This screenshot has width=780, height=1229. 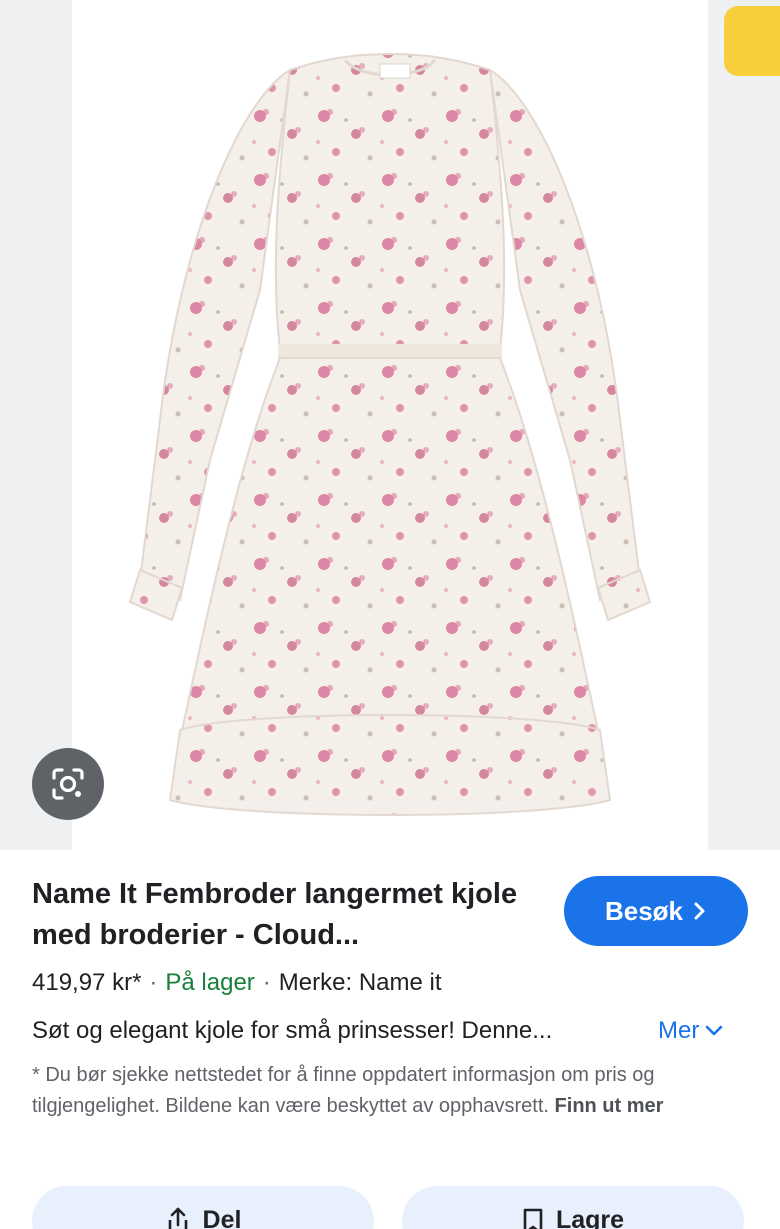 I want to click on bookmark-icon, so click(x=533, y=1218).